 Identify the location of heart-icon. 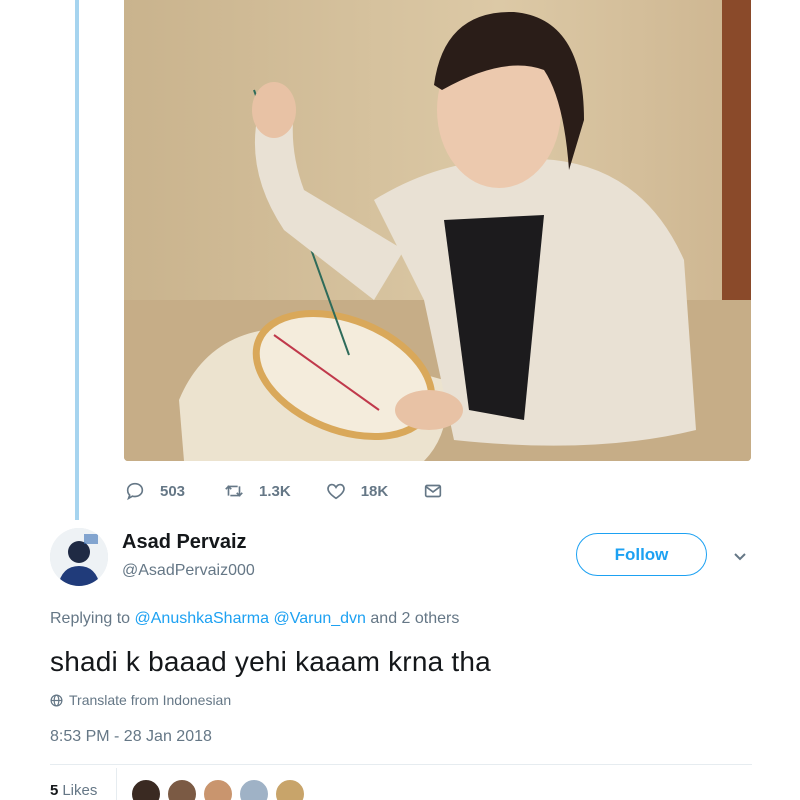
(335, 491).